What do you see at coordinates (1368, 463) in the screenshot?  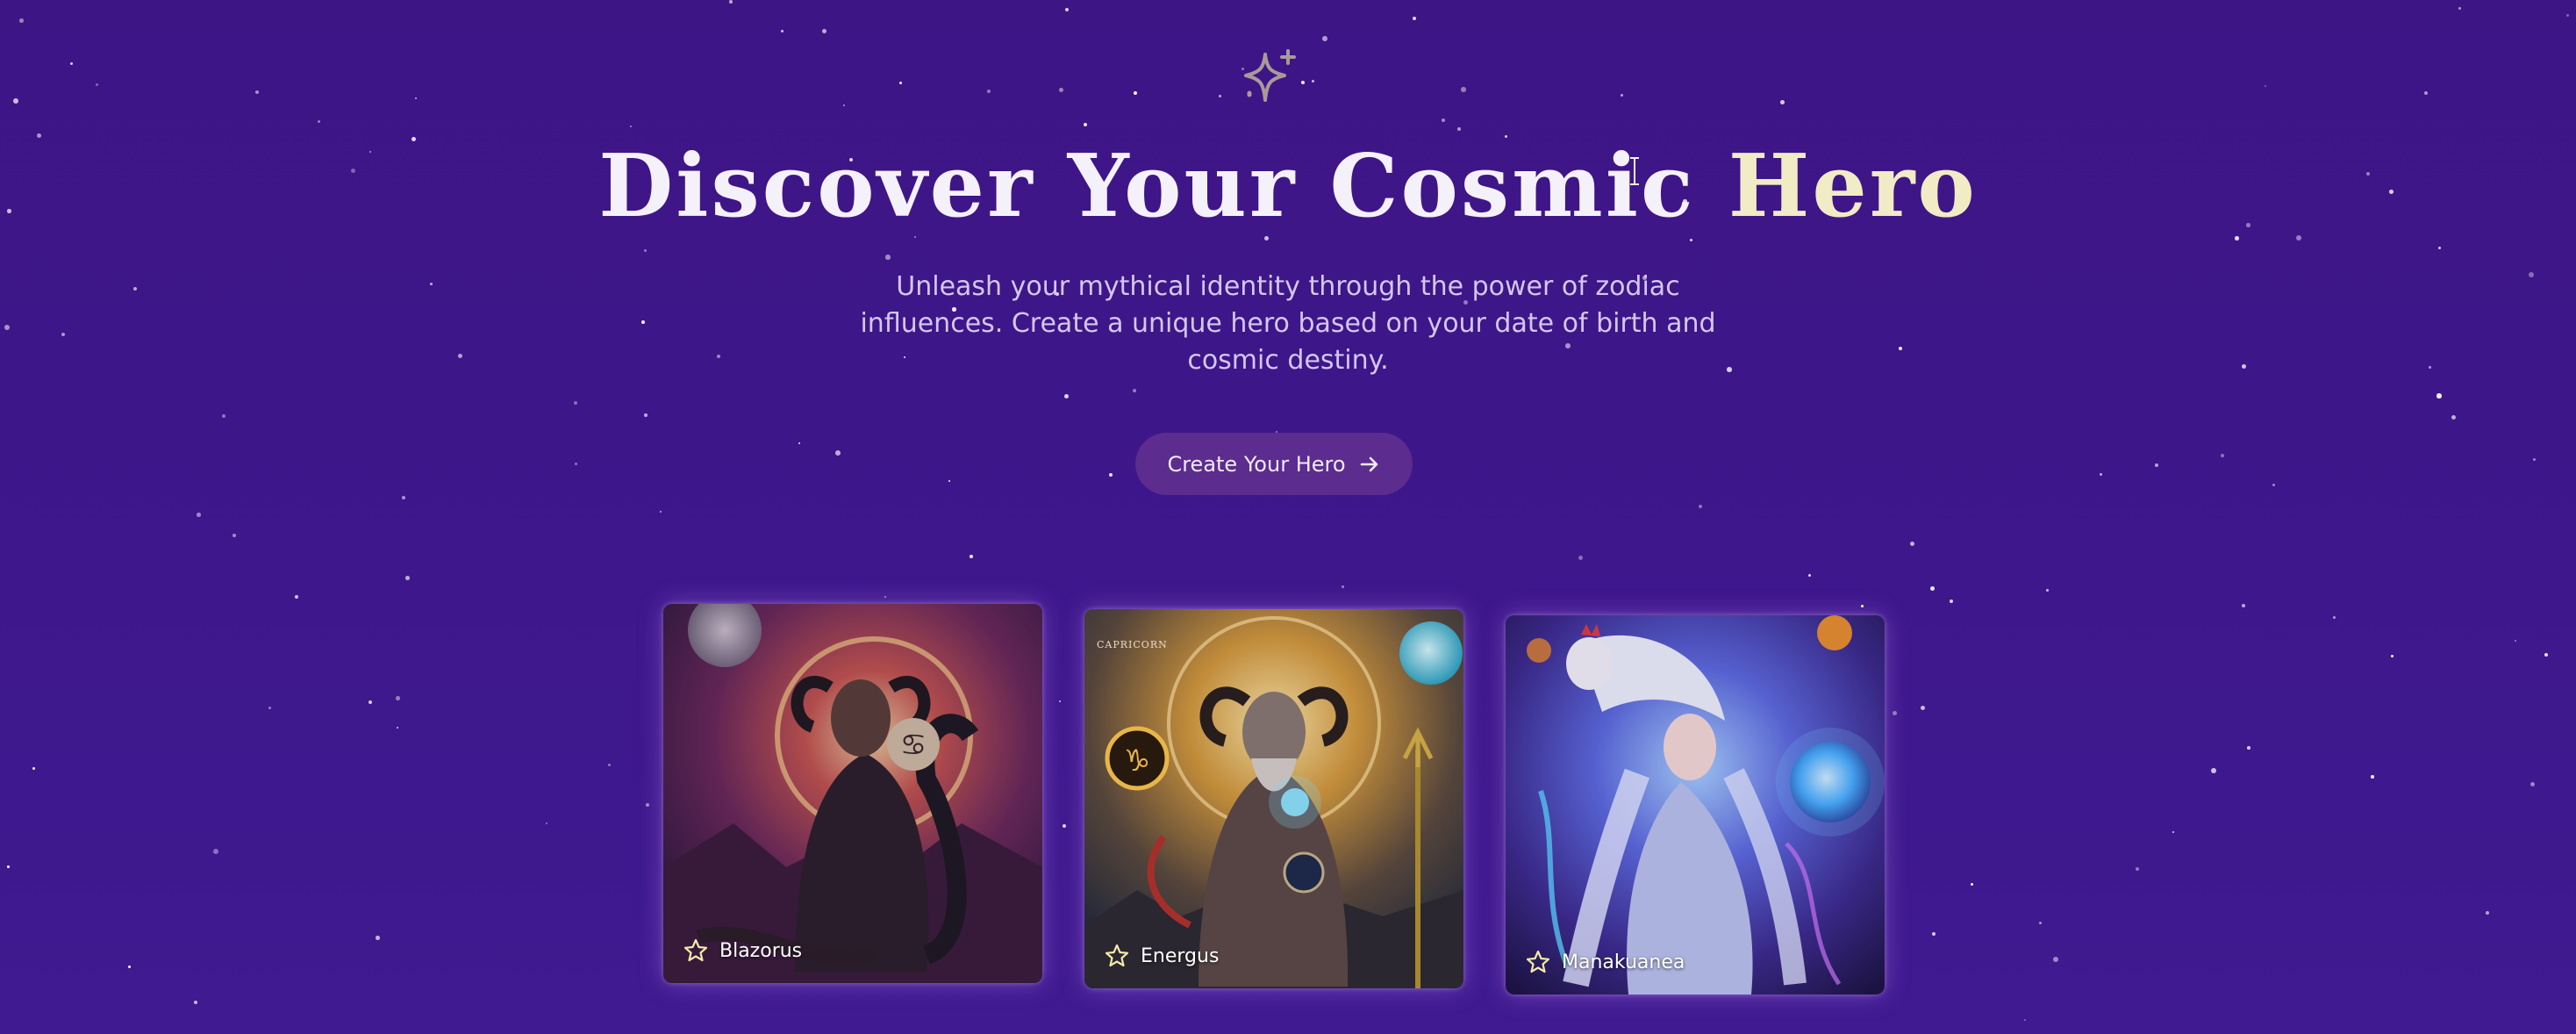 I see `arrow-right-icon` at bounding box center [1368, 463].